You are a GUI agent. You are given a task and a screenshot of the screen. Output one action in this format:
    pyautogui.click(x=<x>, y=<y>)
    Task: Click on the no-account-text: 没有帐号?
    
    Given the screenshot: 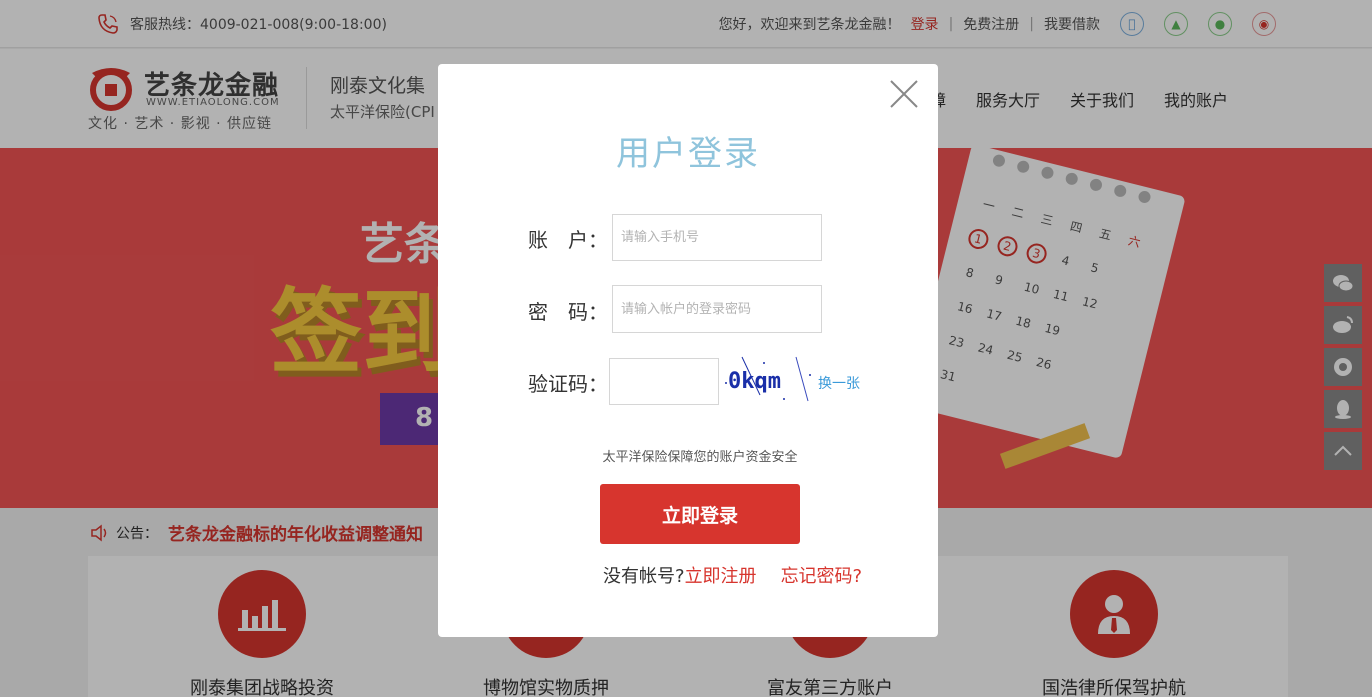 What is the action you would take?
    pyautogui.click(x=644, y=576)
    